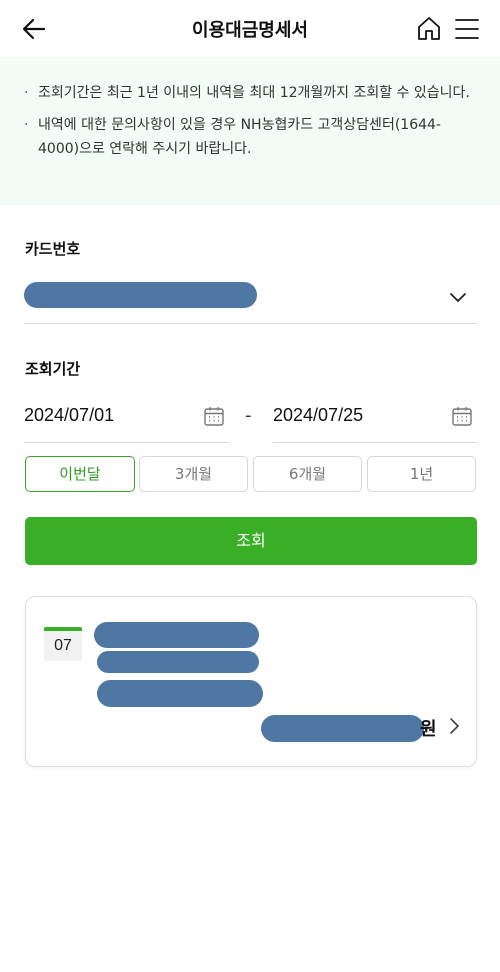 This screenshot has width=500, height=972. What do you see at coordinates (69, 415) in the screenshot?
I see `start-date-value: 2024/07/01` at bounding box center [69, 415].